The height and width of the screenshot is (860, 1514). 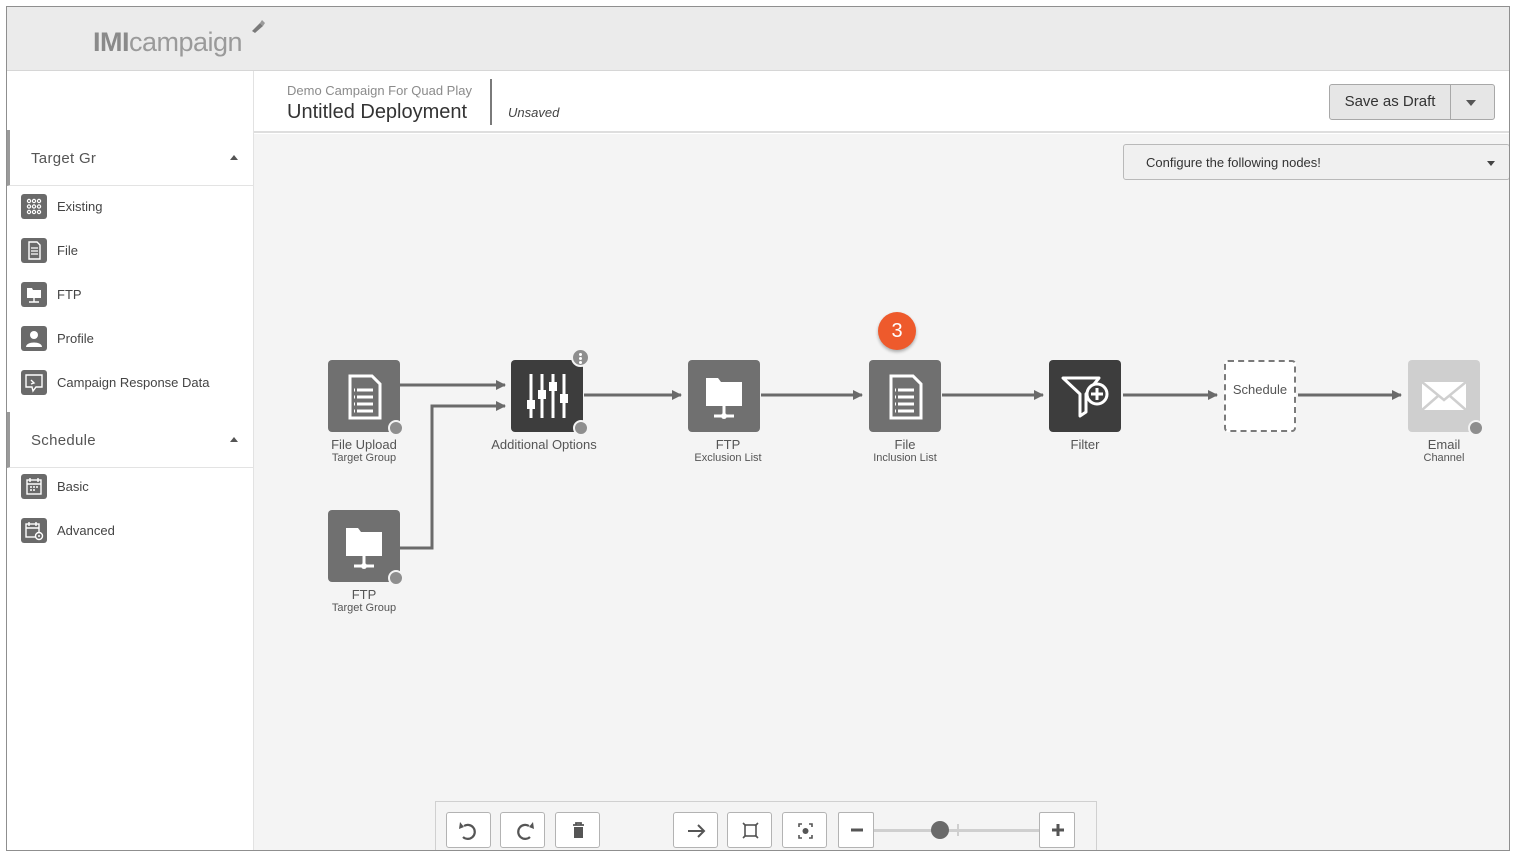 I want to click on undo-icon, so click(x=467, y=831).